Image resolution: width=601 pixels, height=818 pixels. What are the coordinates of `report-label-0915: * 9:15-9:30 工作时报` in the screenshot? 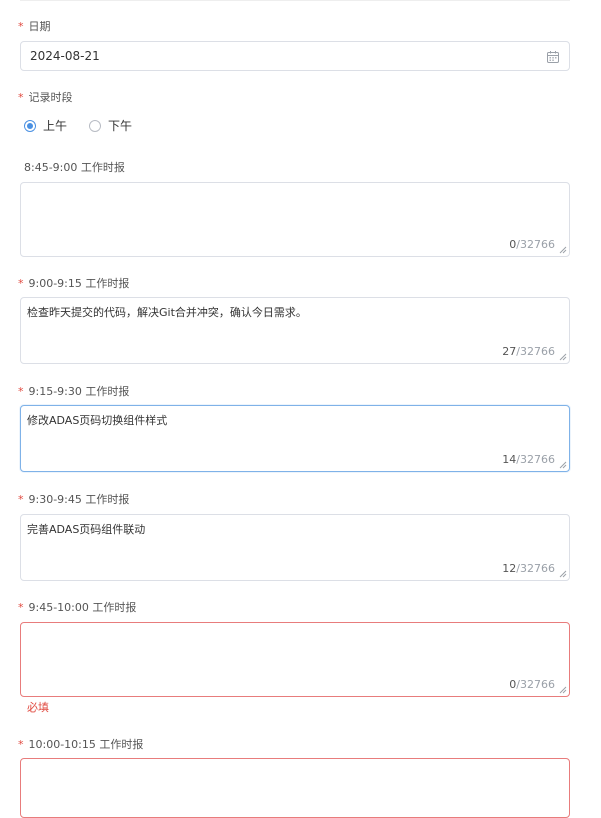 It's located at (73, 392).